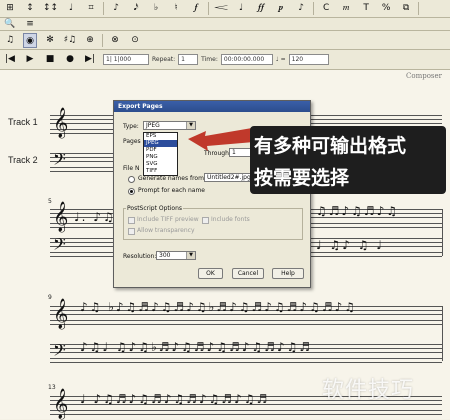  What do you see at coordinates (368, 390) in the screenshot?
I see `watermark-text: 软件技巧` at bounding box center [368, 390].